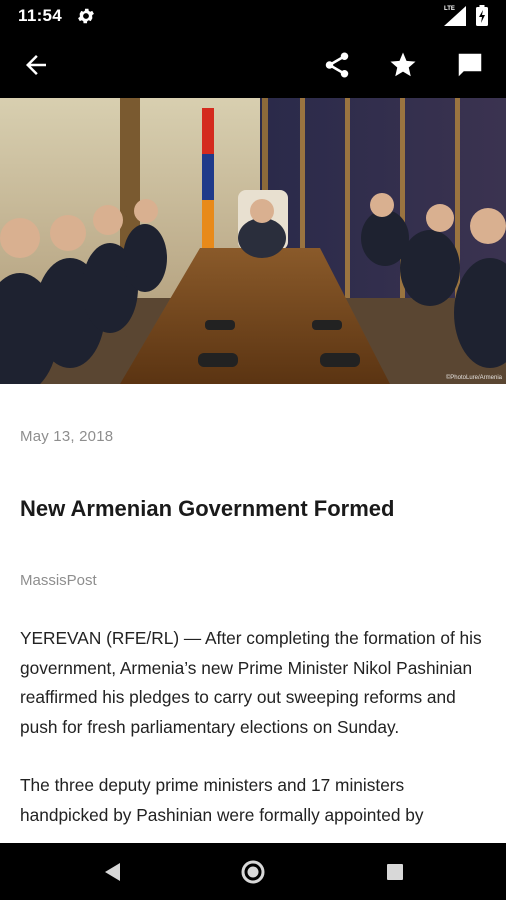 Image resolution: width=506 pixels, height=900 pixels. I want to click on gear-icon, so click(86, 16).